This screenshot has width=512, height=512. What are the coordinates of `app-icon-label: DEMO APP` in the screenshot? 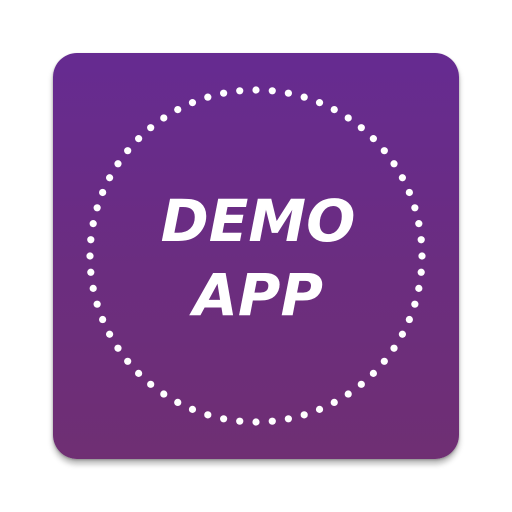 It's located at (258, 258).